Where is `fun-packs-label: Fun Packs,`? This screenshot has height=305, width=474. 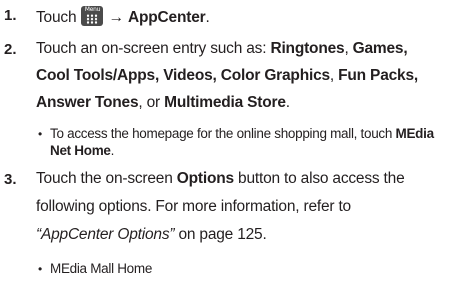
fun-packs-label: Fun Packs, is located at coordinates (378, 75).